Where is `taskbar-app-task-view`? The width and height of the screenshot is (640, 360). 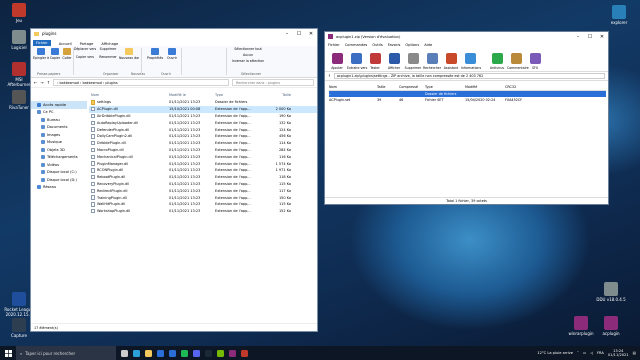
taskbar-app-task-view is located at coordinates (124, 353).